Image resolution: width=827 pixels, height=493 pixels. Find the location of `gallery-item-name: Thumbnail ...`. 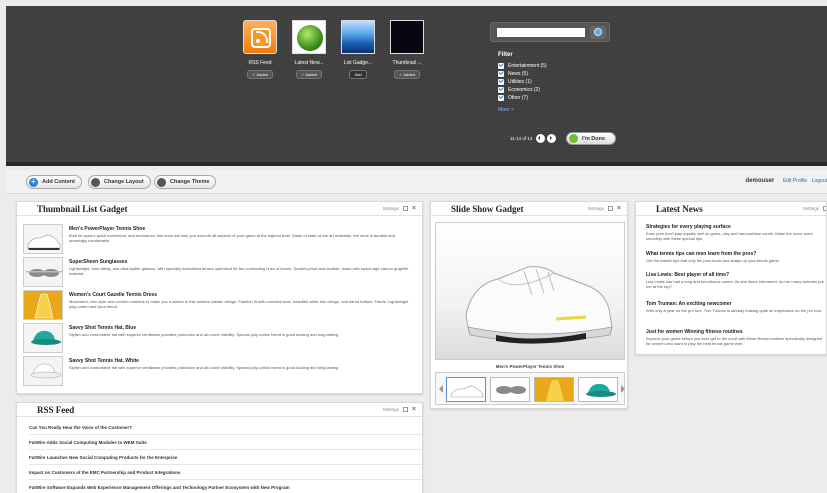

gallery-item-name: Thumbnail ... is located at coordinates (407, 63).